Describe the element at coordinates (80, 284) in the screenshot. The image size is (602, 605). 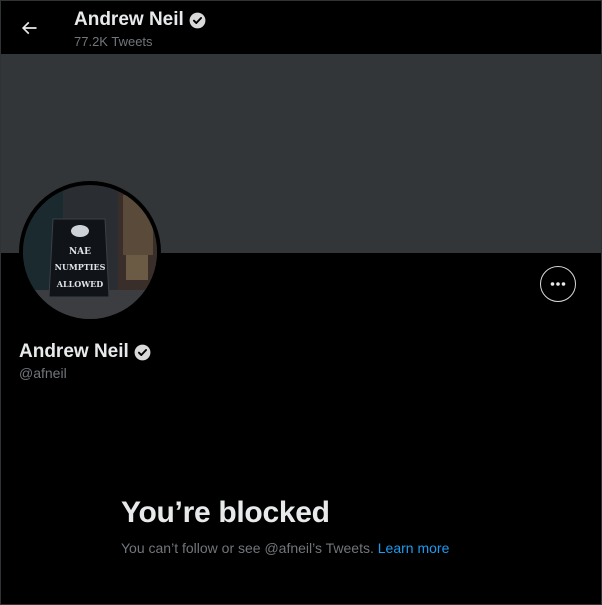
I see `sign-line-3: ALLOWED` at that location.